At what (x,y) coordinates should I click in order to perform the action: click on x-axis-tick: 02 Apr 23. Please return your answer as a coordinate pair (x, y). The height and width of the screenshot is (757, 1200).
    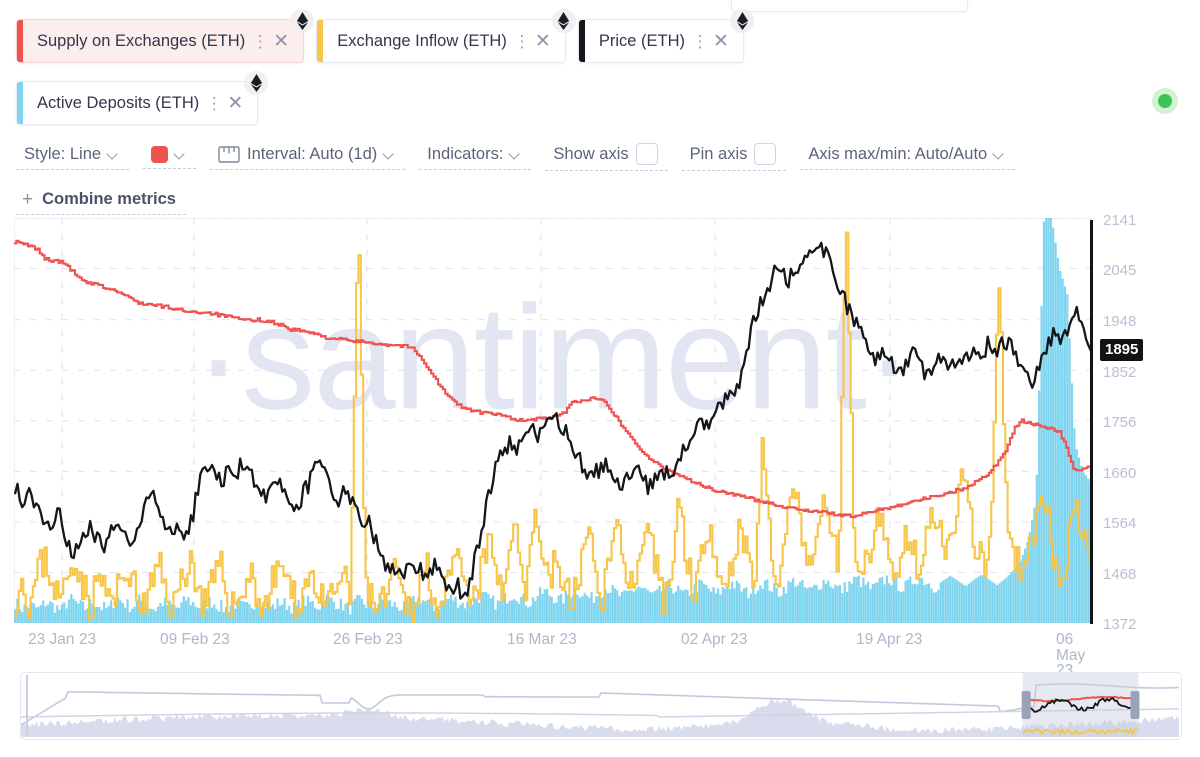
    Looking at the image, I should click on (714, 639).